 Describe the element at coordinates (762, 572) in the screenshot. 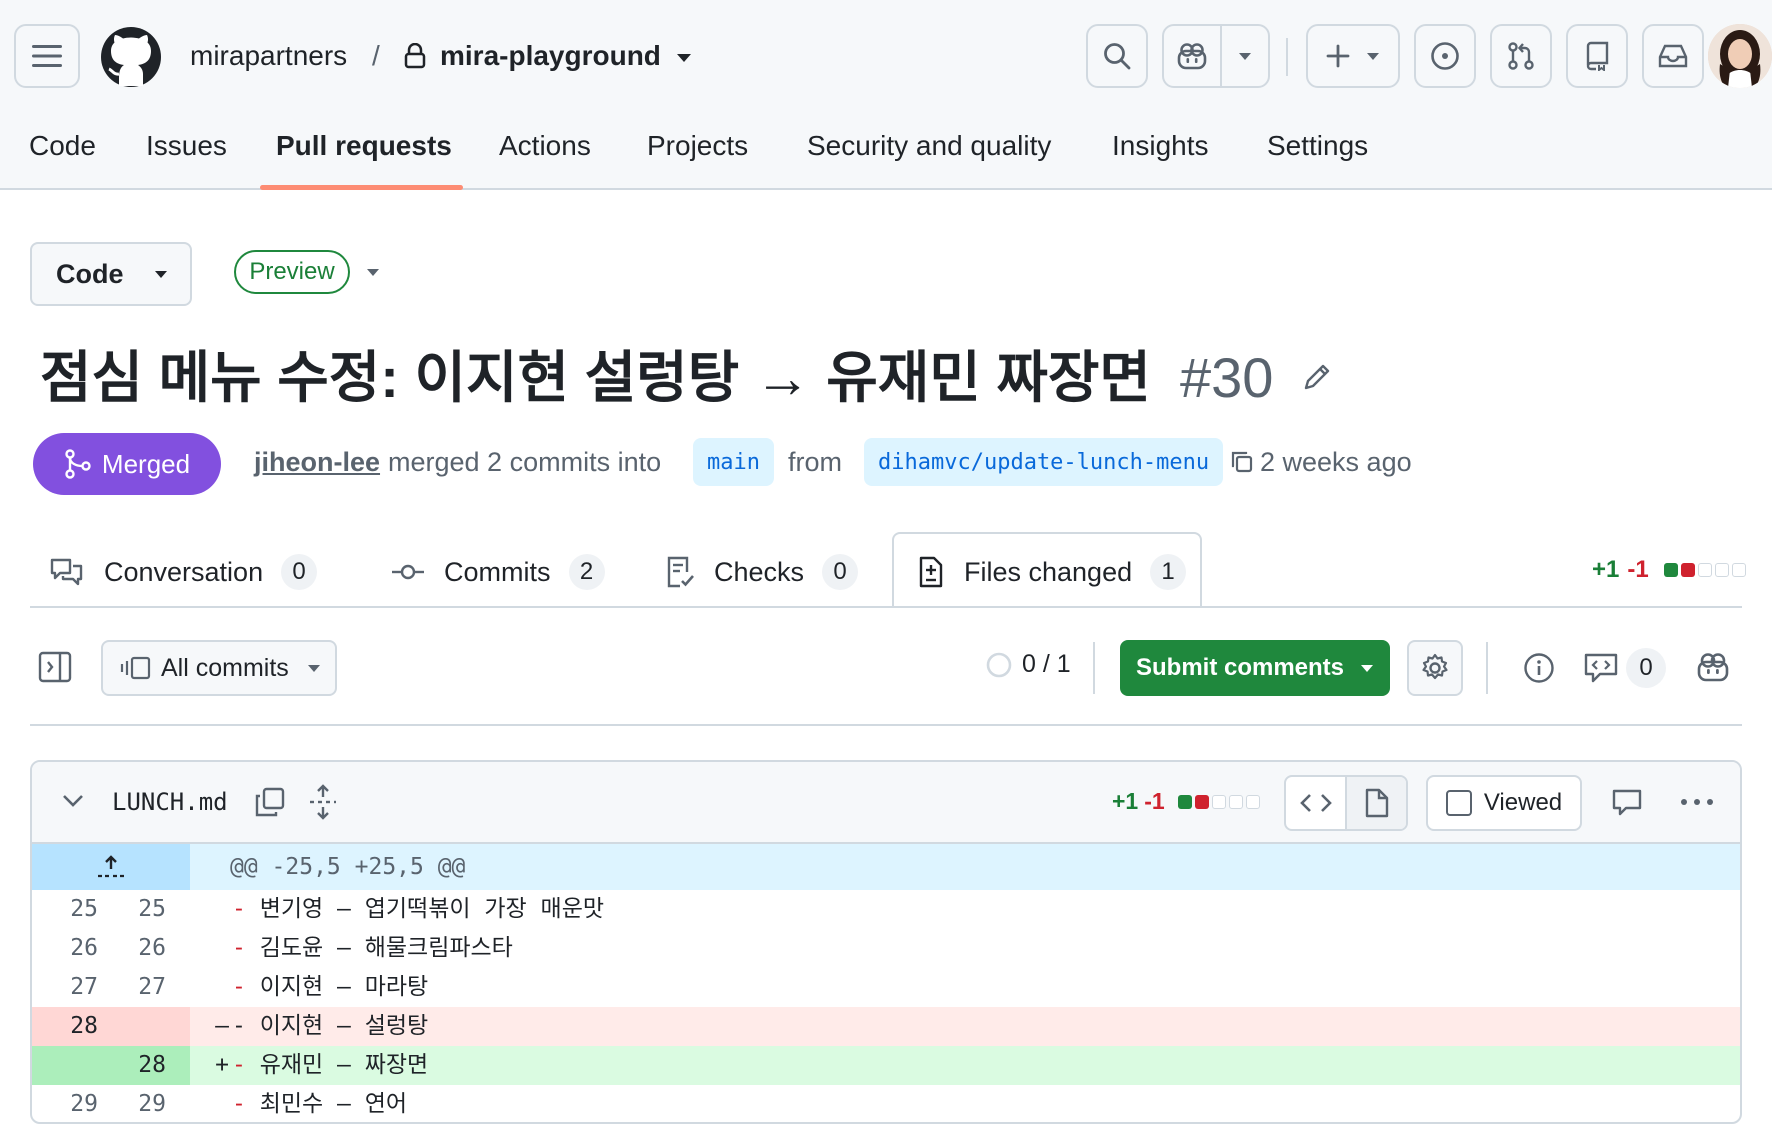

I see `tab-checks: Checks 0` at that location.